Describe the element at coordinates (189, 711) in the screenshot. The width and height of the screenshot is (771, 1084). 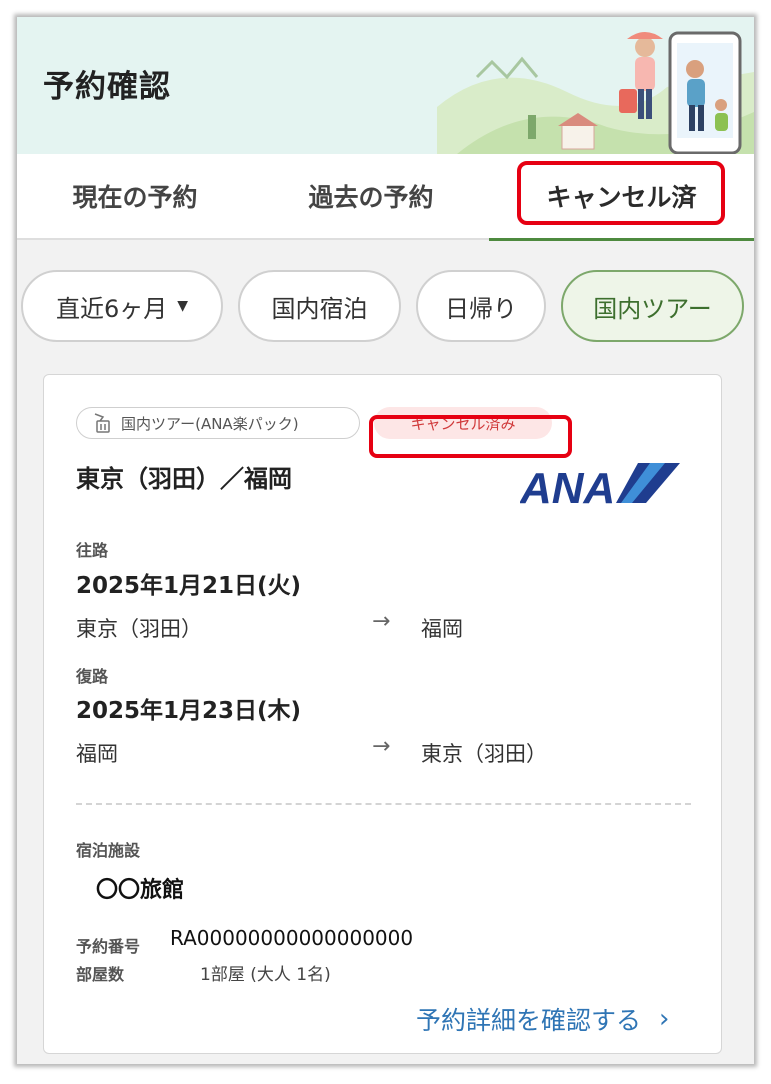
I see `return-date: 2025年1月23日(木)` at that location.